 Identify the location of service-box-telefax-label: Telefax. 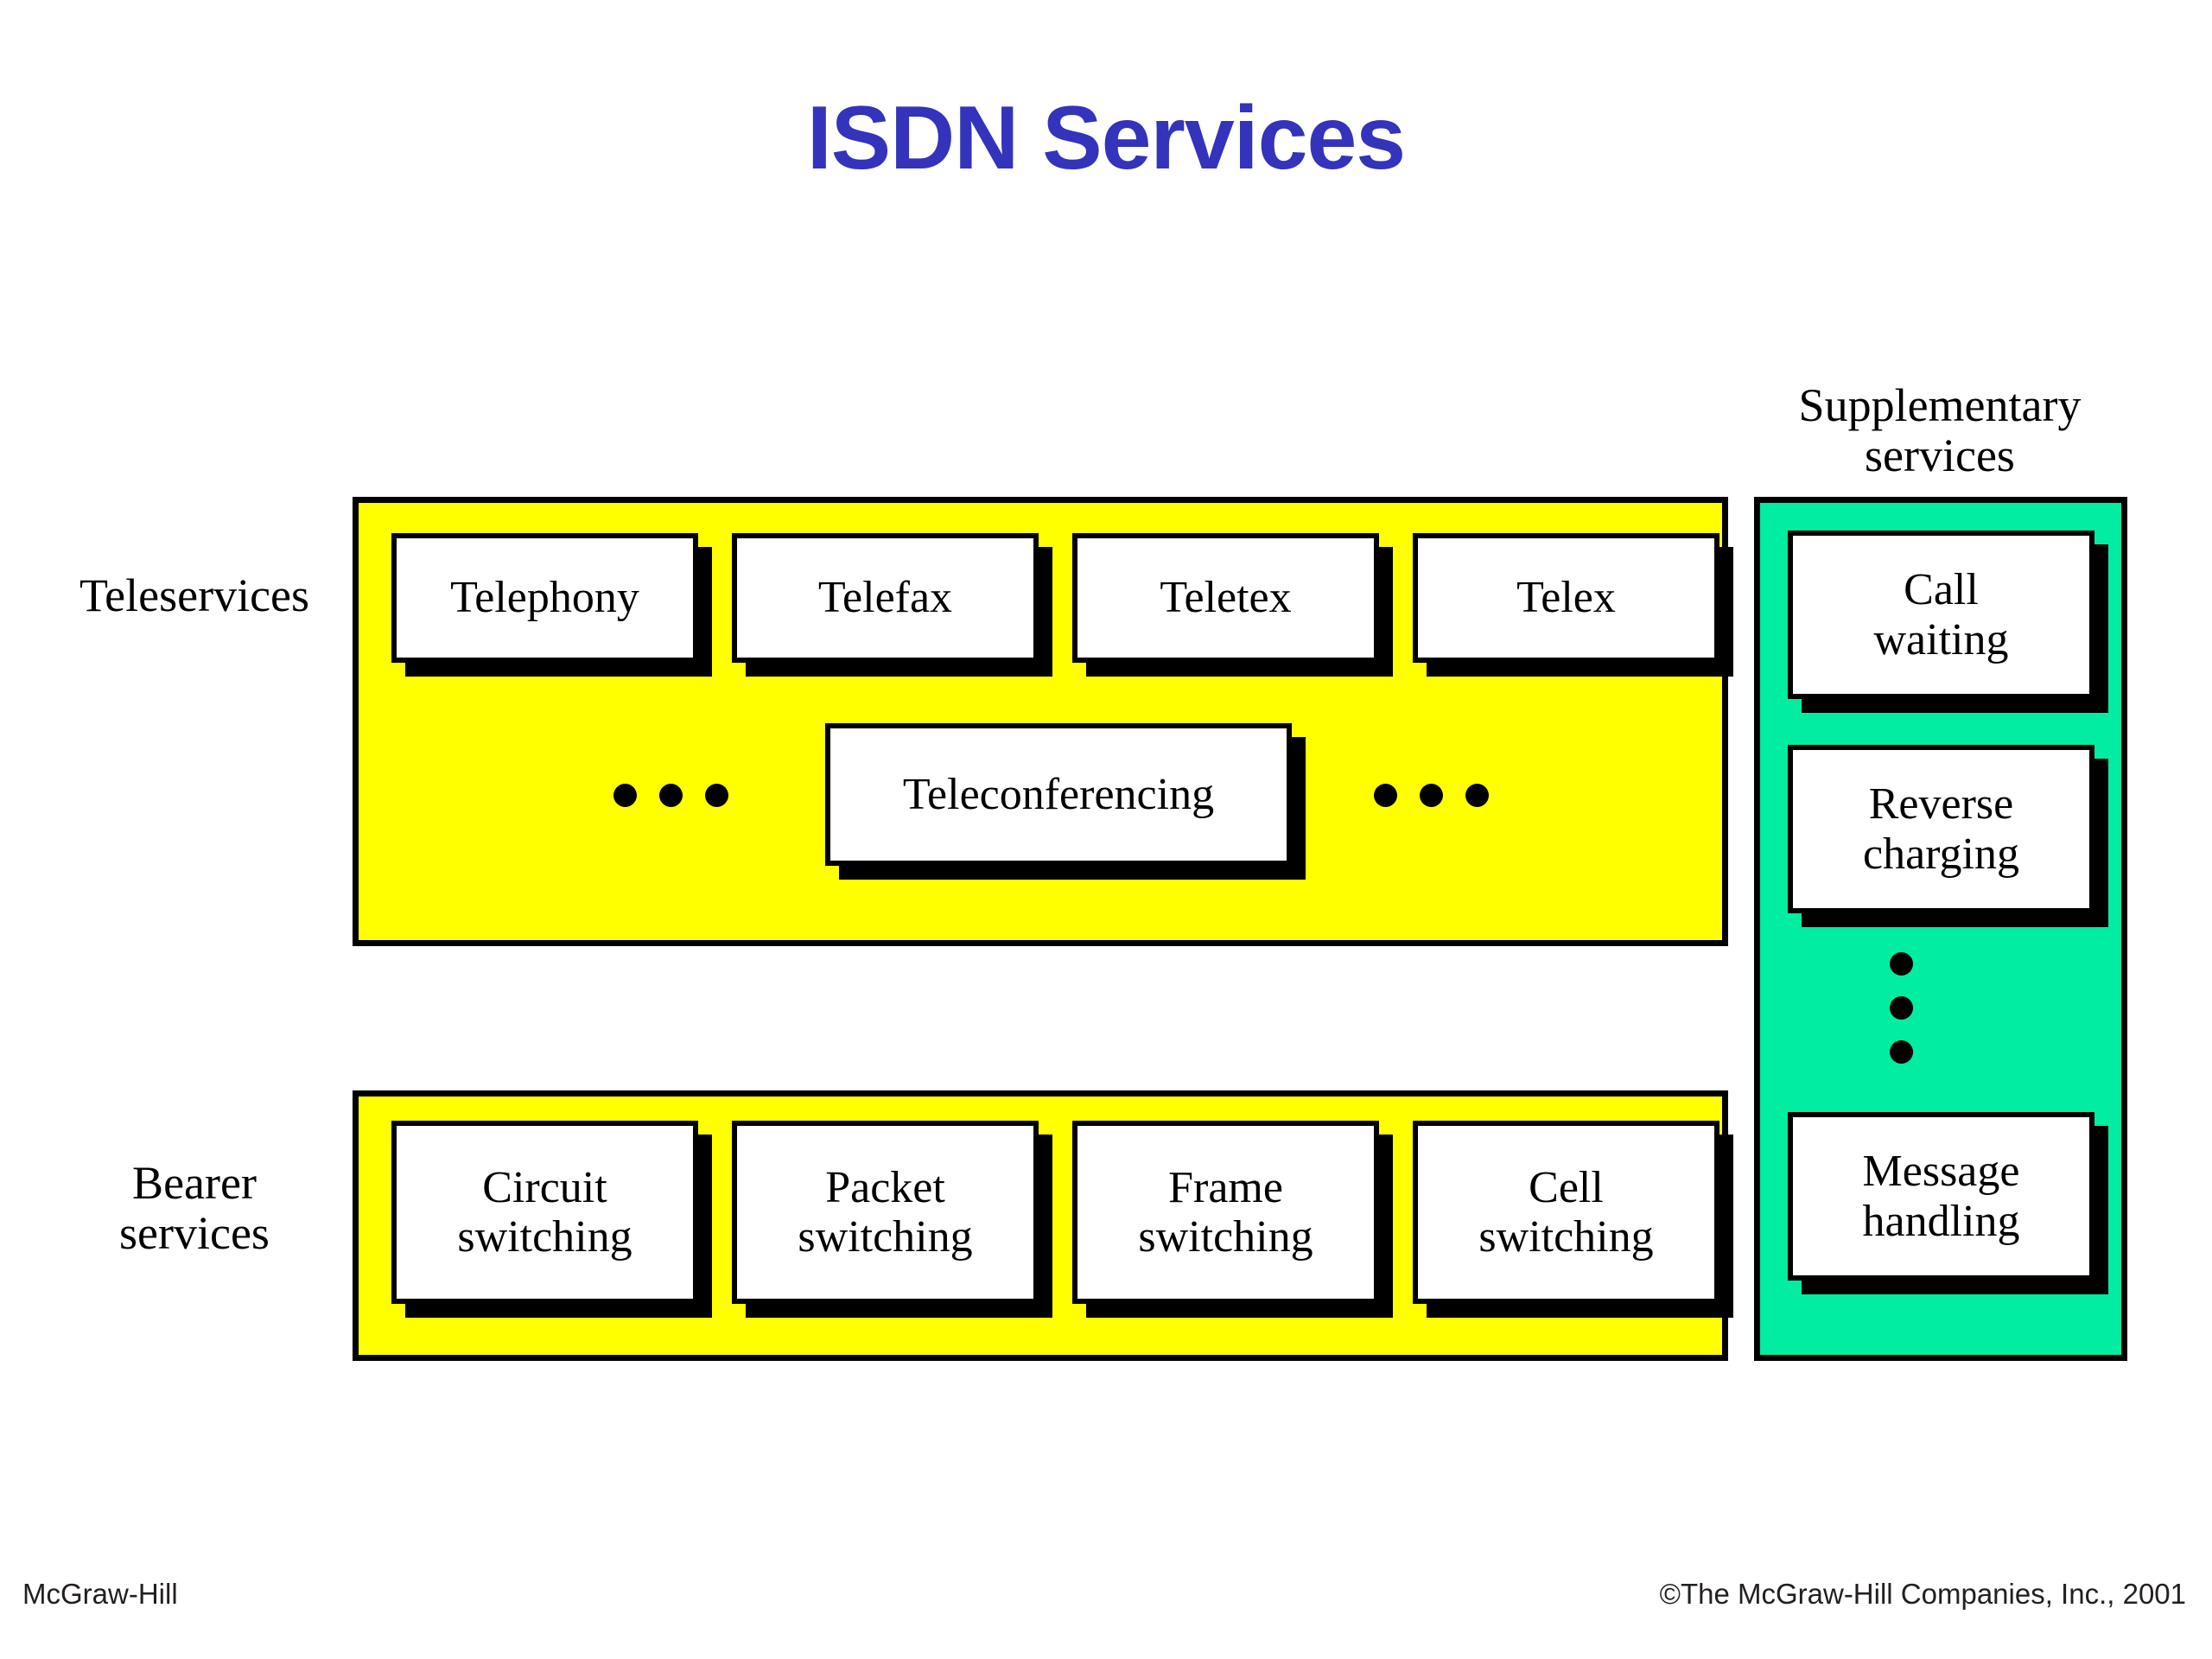
(885, 598).